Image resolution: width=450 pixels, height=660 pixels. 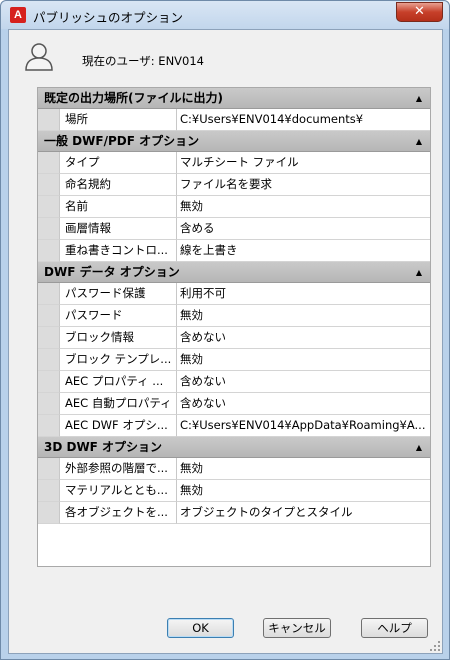 What do you see at coordinates (234, 98) in the screenshot?
I see `section-header: 既定の出力場所(ファイルに出力) ▲` at bounding box center [234, 98].